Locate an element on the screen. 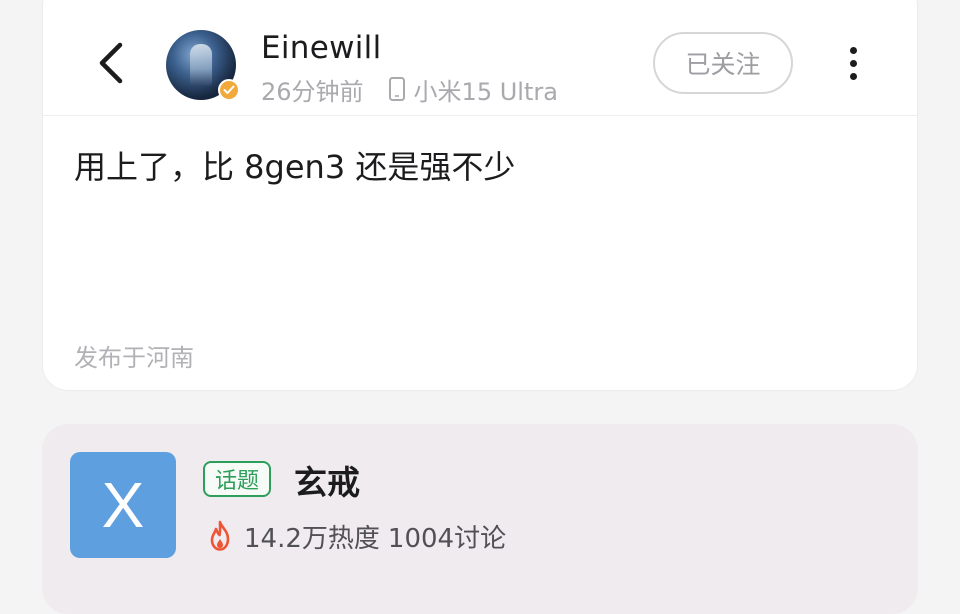 The image size is (960, 614). verified-badge-icon is located at coordinates (229, 90).